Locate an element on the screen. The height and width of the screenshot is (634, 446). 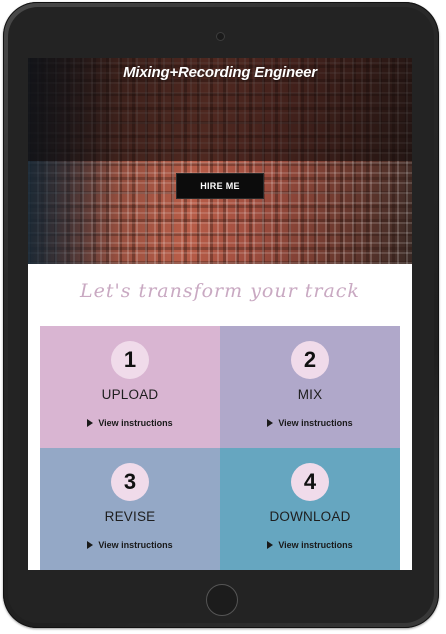
step-tile-mix: 2 MIX View instructions is located at coordinates (310, 387).